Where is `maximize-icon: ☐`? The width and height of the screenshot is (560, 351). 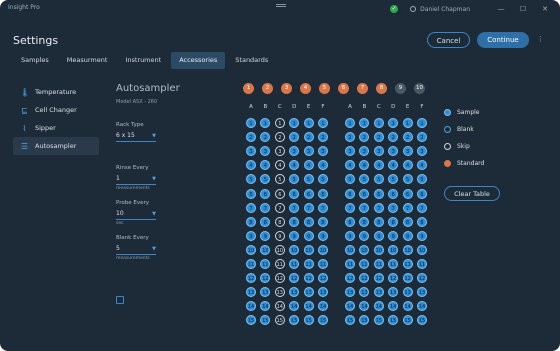
maximize-icon: ☐ is located at coordinates (523, 9).